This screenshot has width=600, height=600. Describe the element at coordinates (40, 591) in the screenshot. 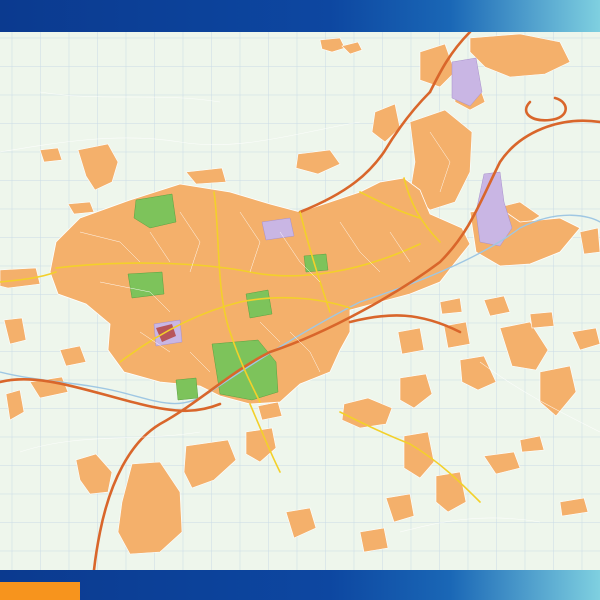

I see `orange-footer-tab` at that location.